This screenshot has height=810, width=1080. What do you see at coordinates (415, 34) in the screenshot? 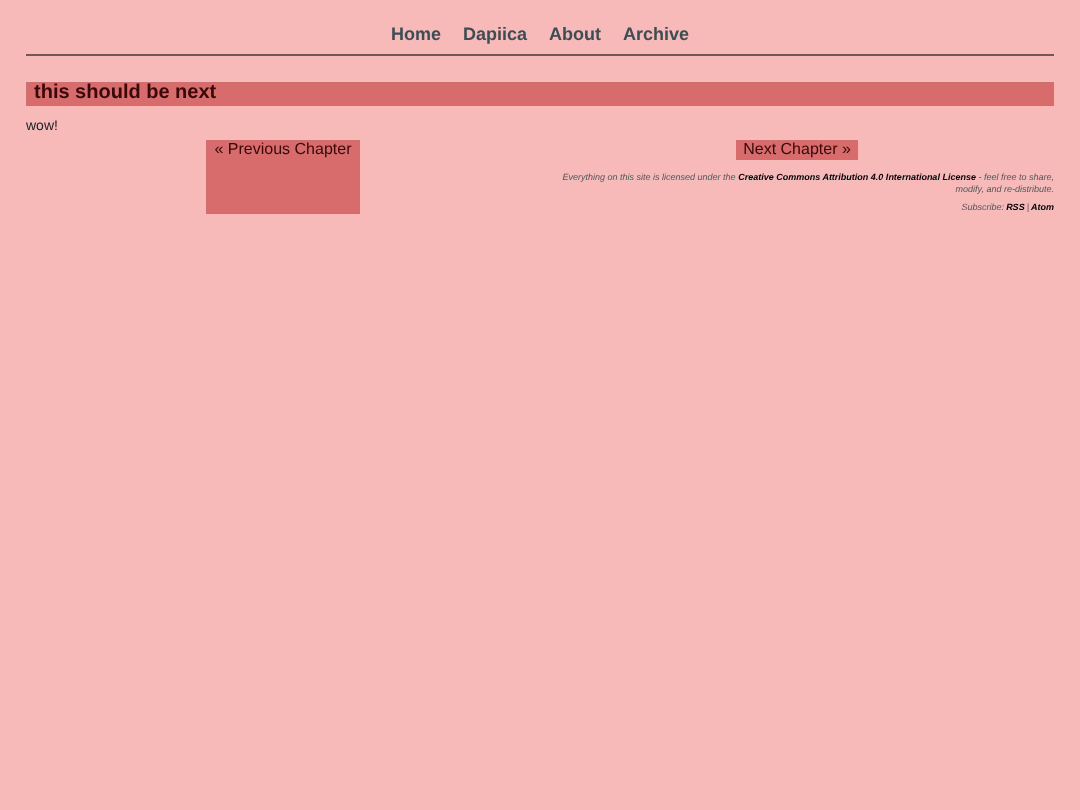
I see `nav-link: Home` at bounding box center [415, 34].